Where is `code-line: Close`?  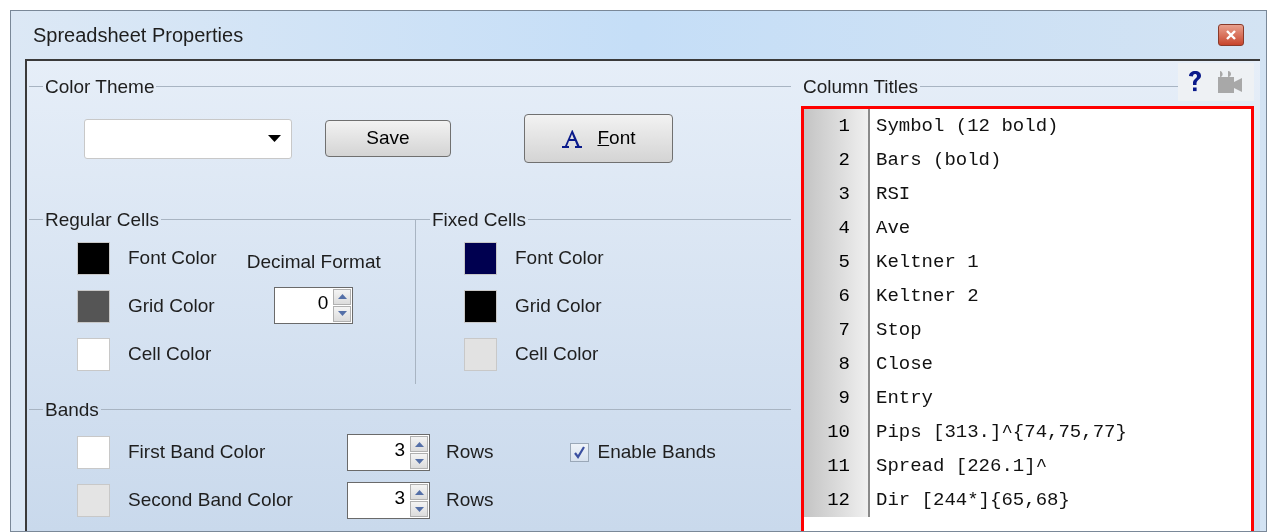 code-line: Close is located at coordinates (904, 364).